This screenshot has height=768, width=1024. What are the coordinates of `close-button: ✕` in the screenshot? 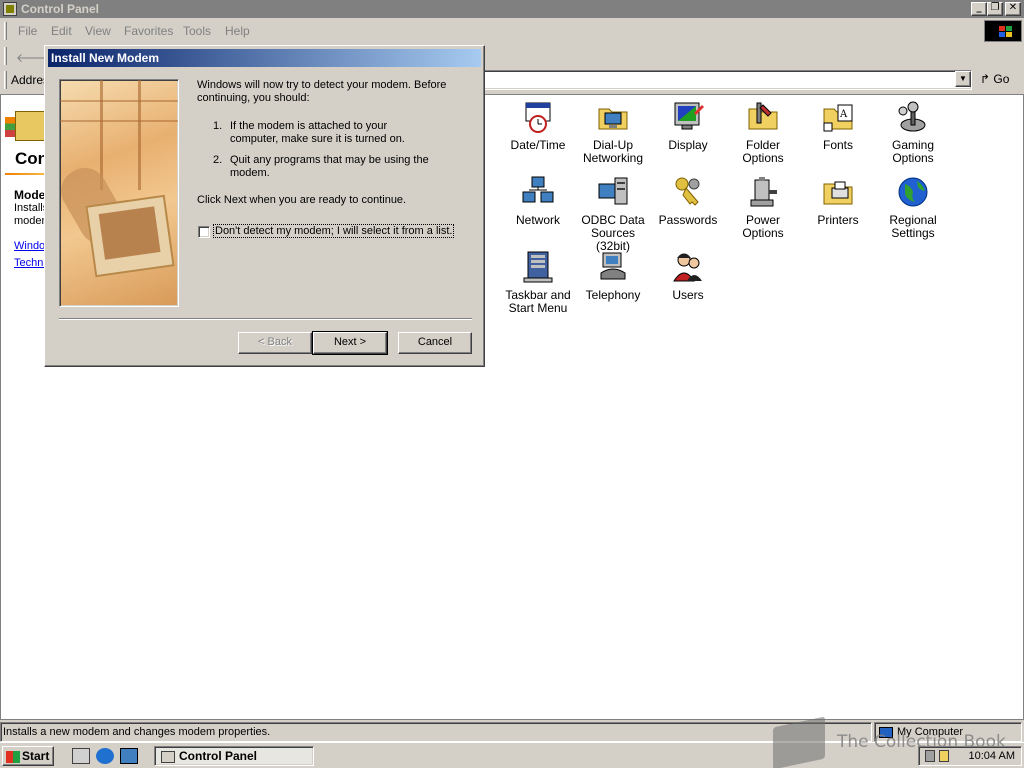 It's located at (1013, 9).